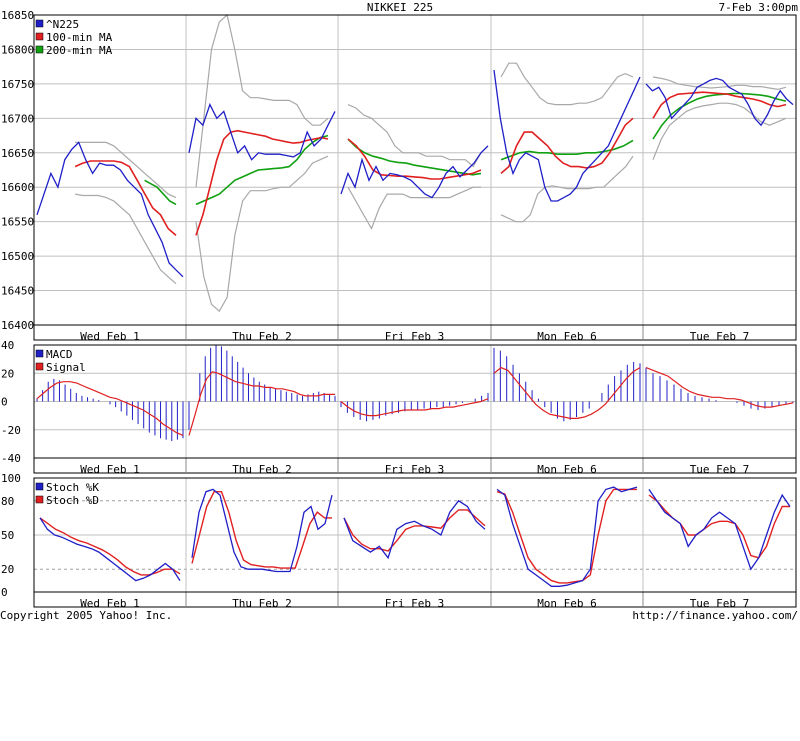  Describe the element at coordinates (715, 615) in the screenshot. I see `footer-url: http://finance.yahoo.com/` at that location.